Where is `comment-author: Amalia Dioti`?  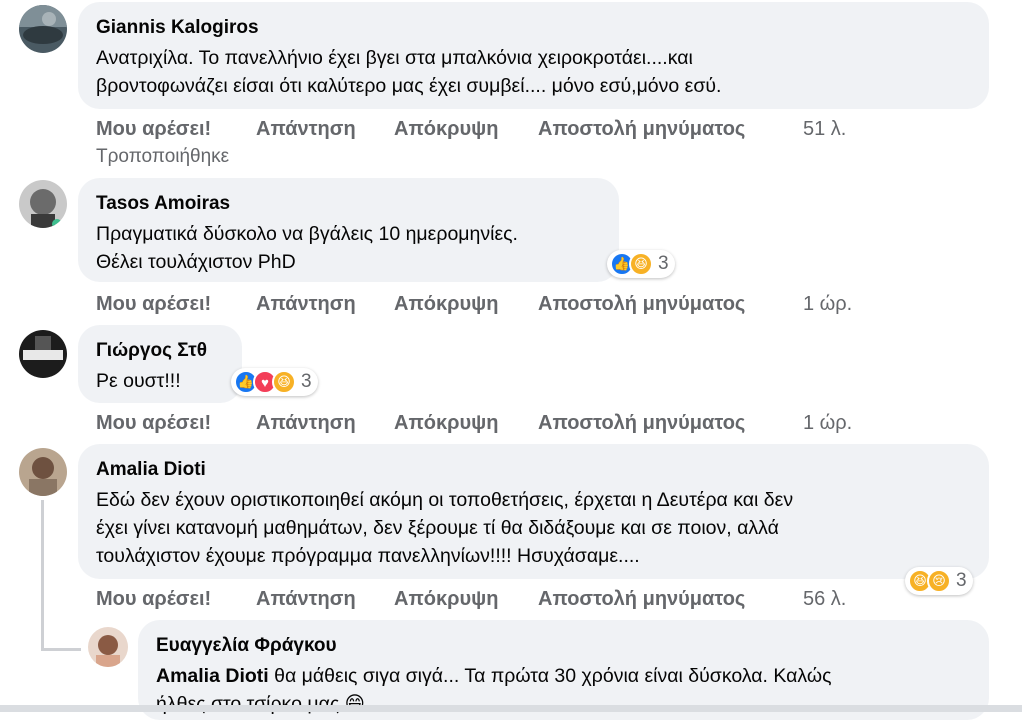
comment-author: Amalia Dioti is located at coordinates (533, 470).